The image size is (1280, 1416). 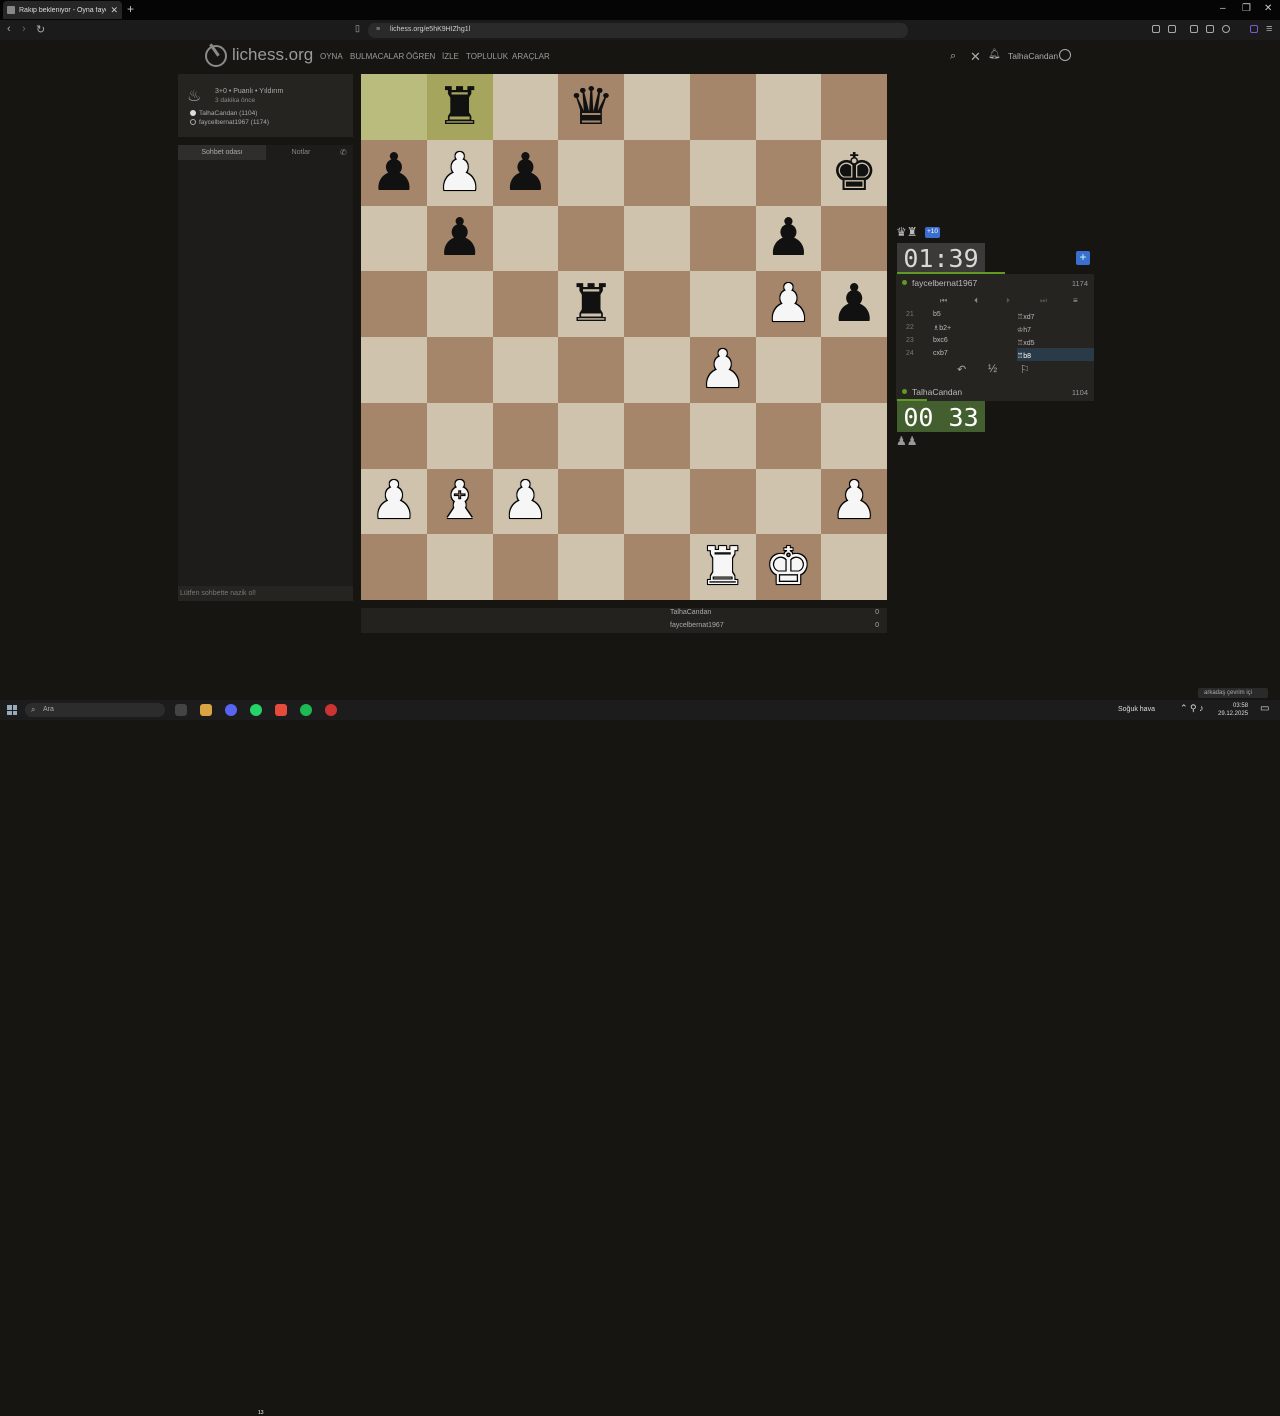 I want to click on white-king-piece: ♚, so click(x=788, y=567).